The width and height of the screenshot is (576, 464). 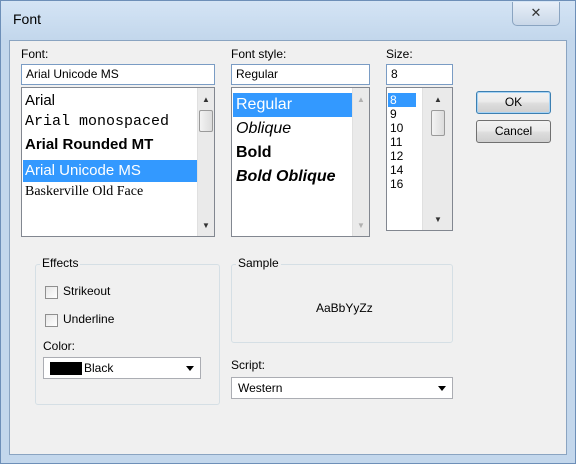 I want to click on style-list-item-oblique: Oblique, so click(x=294, y=131).